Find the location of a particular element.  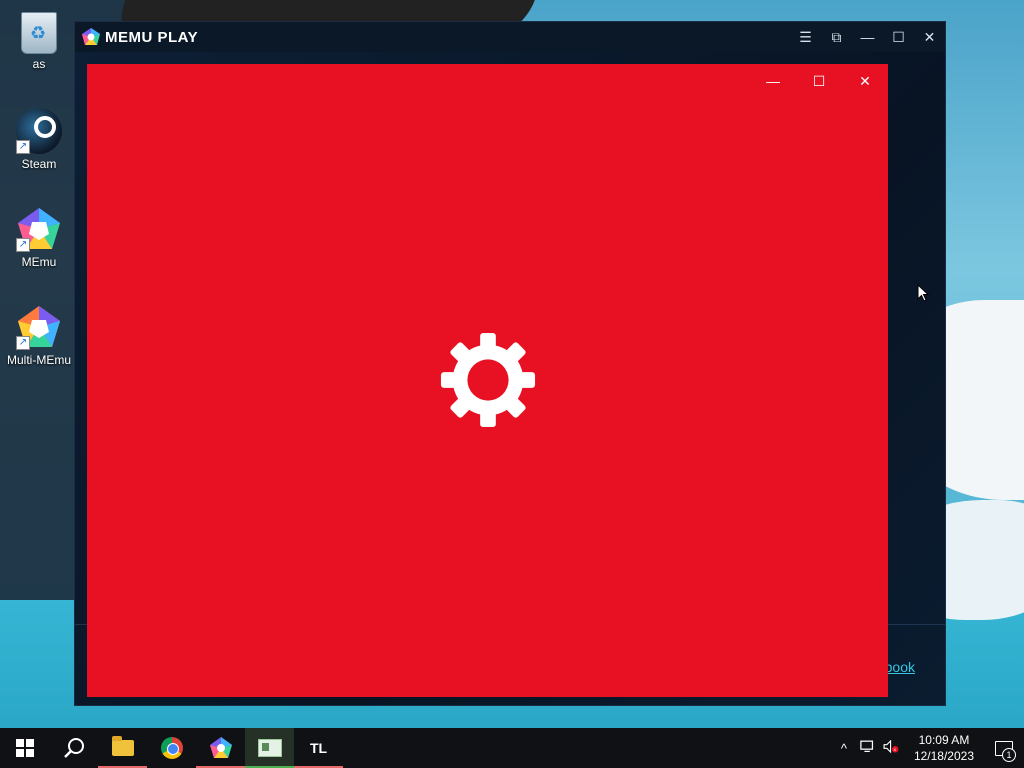

memu-icon: ↗ is located at coordinates (39, 229).